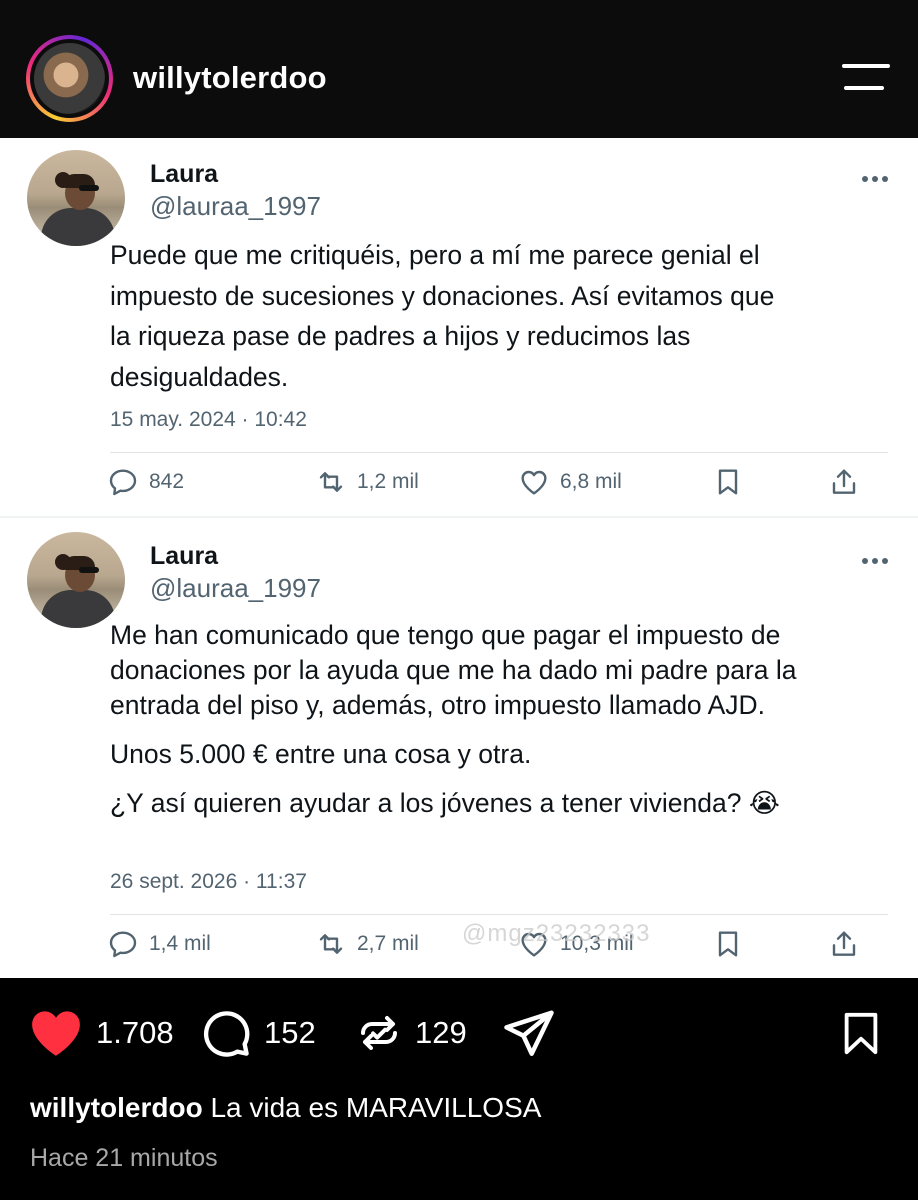  Describe the element at coordinates (208, 881) in the screenshot. I see `tweet-date: 26 sept. 2026 · 11:37` at that location.